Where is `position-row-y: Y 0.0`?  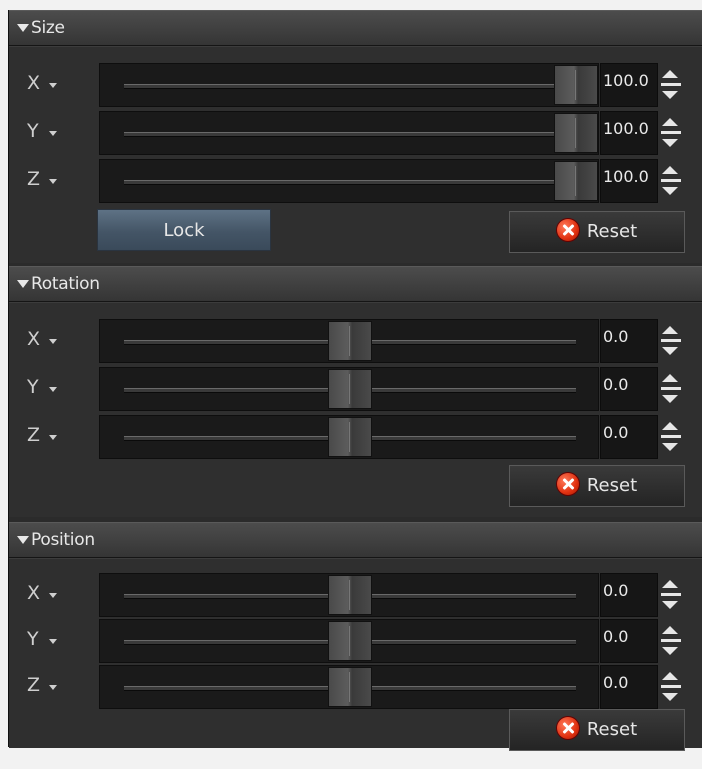 position-row-y: Y 0.0 is located at coordinates (355, 641).